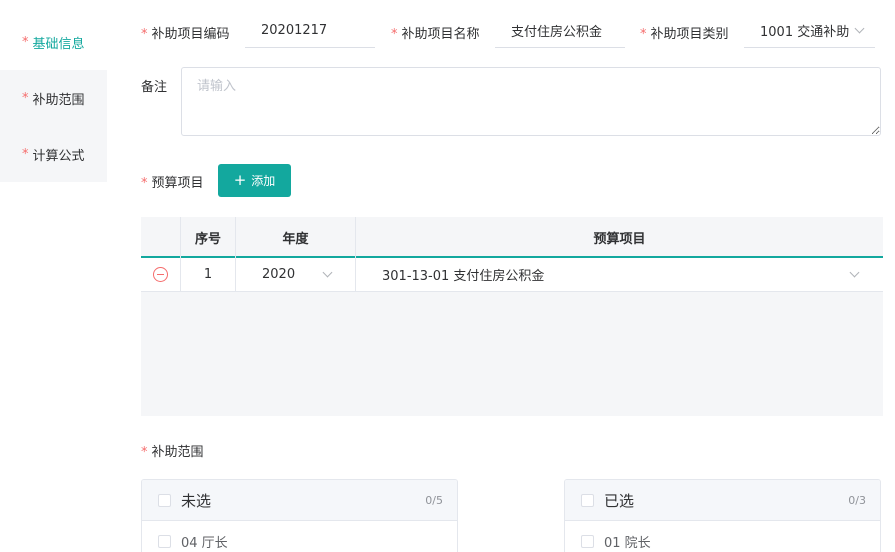  What do you see at coordinates (177, 183) in the screenshot?
I see `budget-label-text: 预算项目` at bounding box center [177, 183].